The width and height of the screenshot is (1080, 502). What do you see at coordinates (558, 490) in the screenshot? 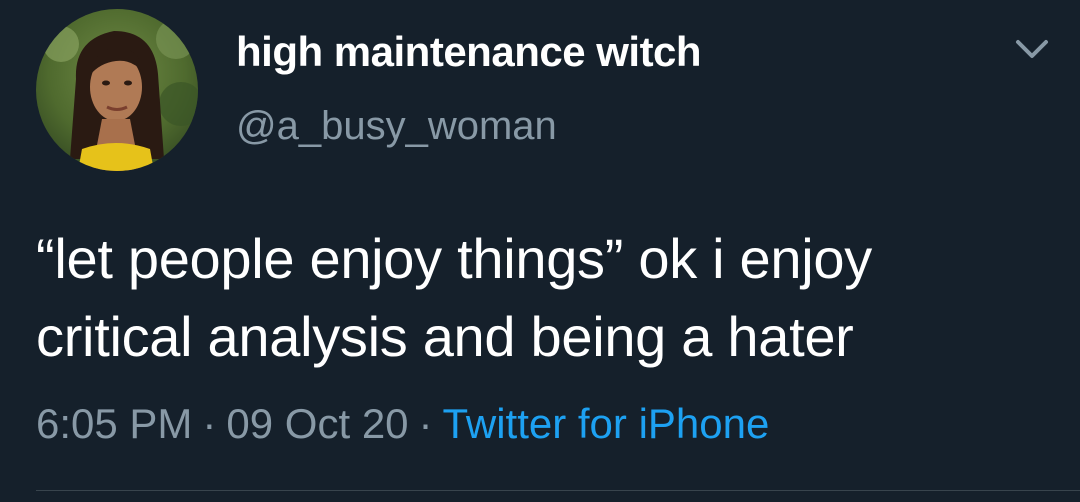
I see `divider` at bounding box center [558, 490].